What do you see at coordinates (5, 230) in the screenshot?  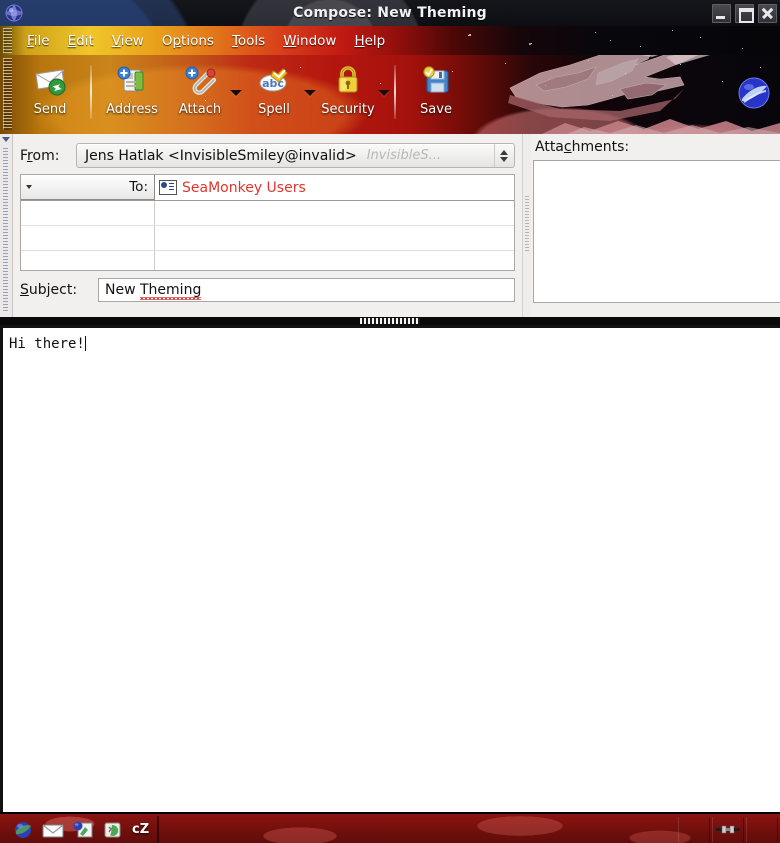 I see `grippy-dots` at bounding box center [5, 230].